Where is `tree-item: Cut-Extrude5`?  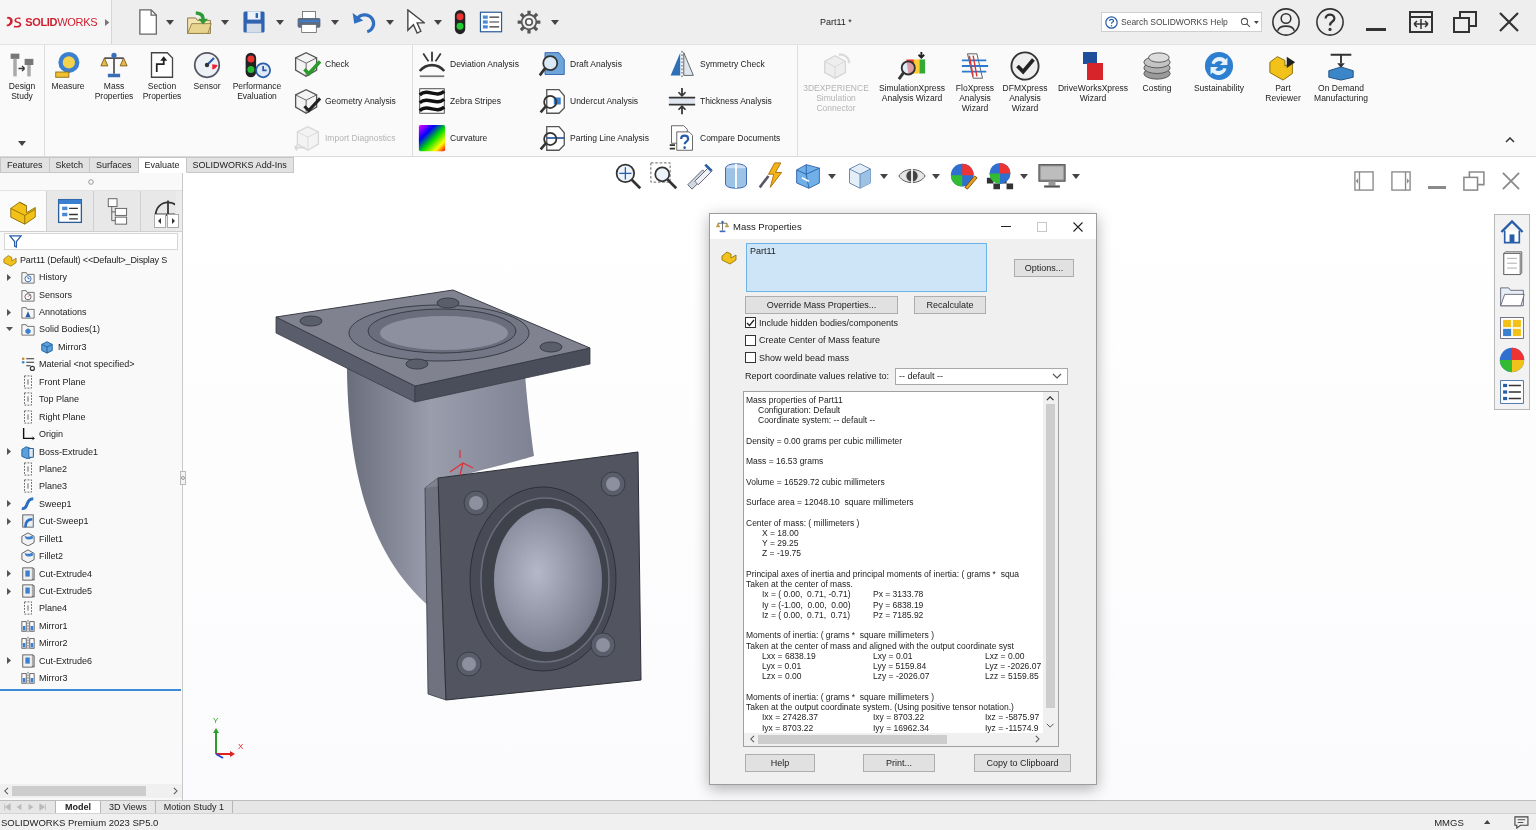
tree-item: Cut-Extrude5 is located at coordinates (66, 591).